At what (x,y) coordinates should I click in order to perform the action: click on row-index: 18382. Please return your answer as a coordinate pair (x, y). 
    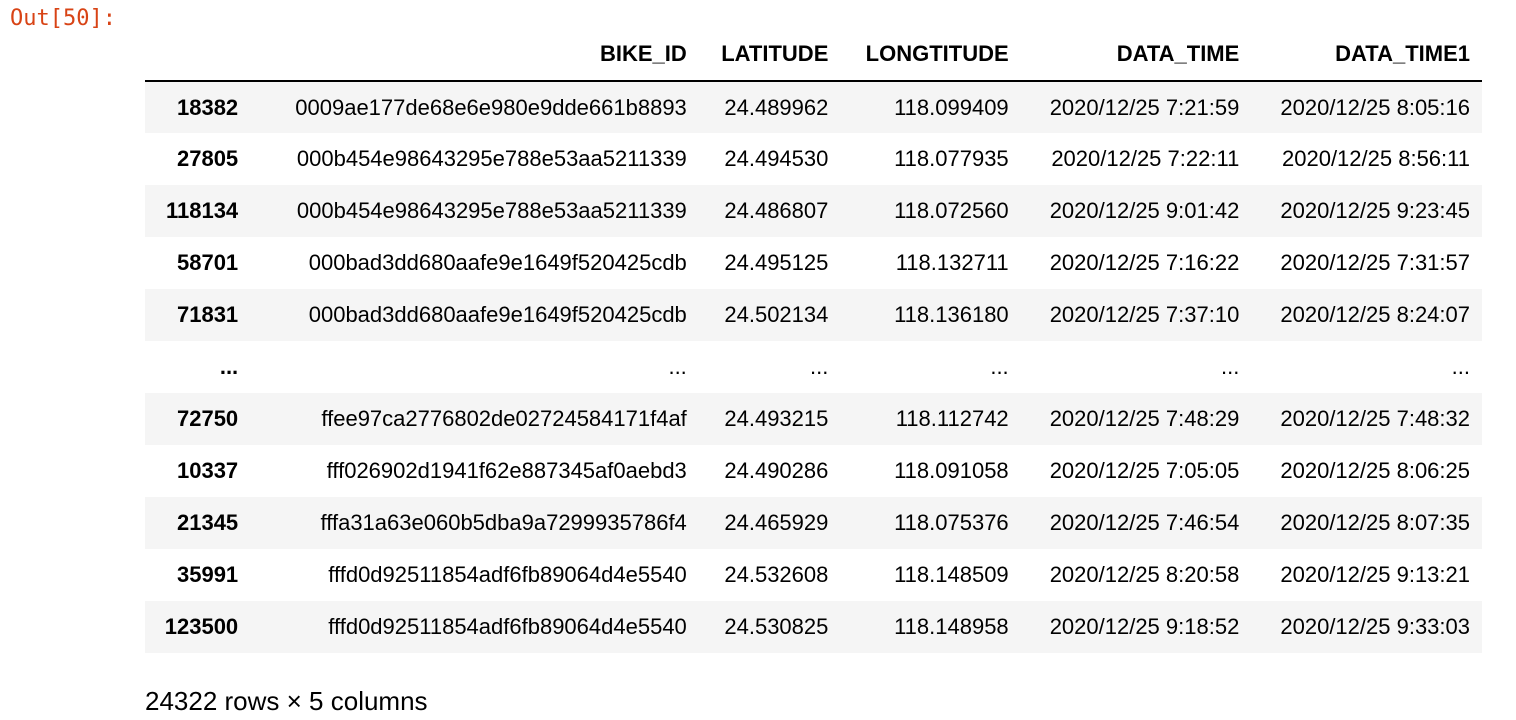
    Looking at the image, I should click on (207, 107).